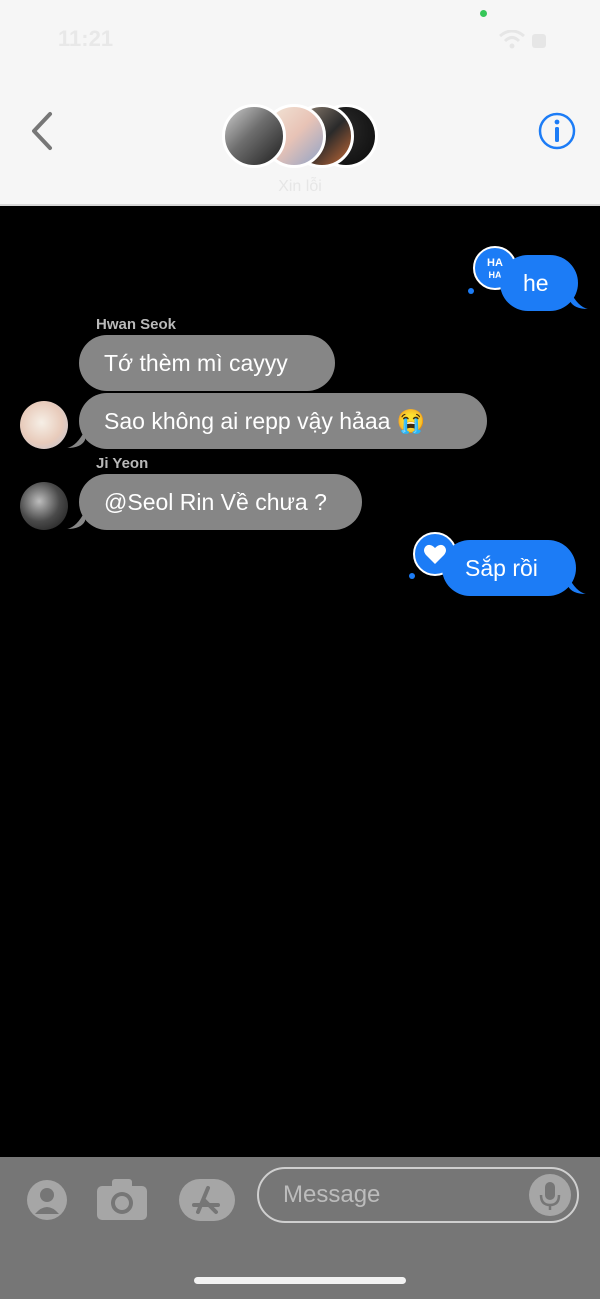 This screenshot has height=1299, width=600. I want to click on wifi-icon, so click(512, 39).